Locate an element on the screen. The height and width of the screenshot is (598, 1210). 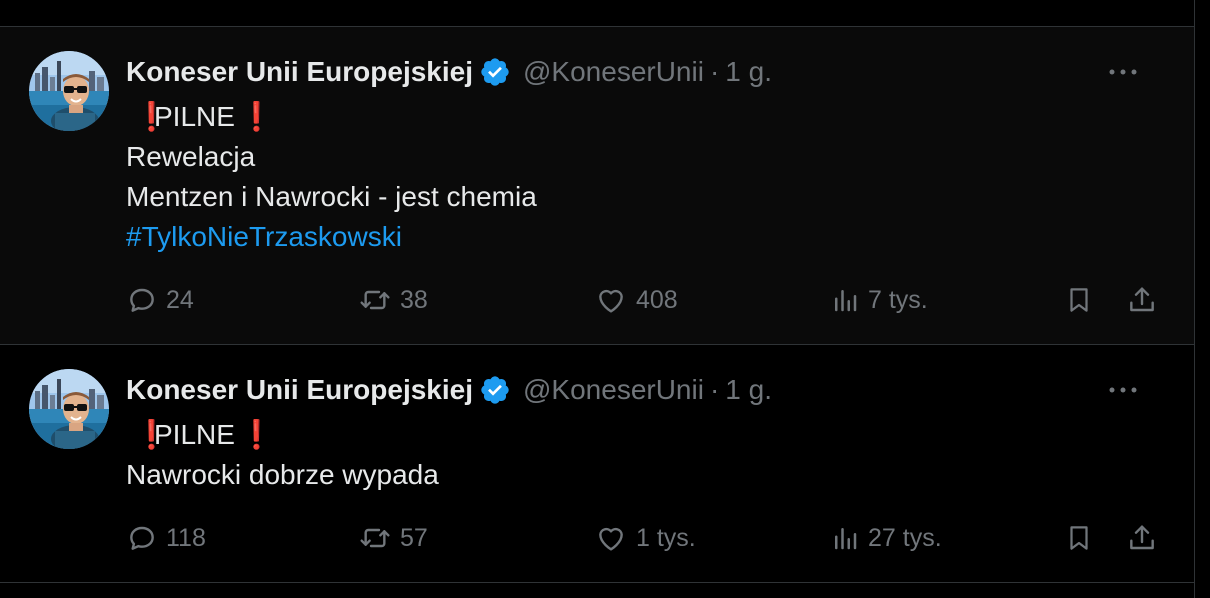
views-button: 7 tys. is located at coordinates (879, 300).